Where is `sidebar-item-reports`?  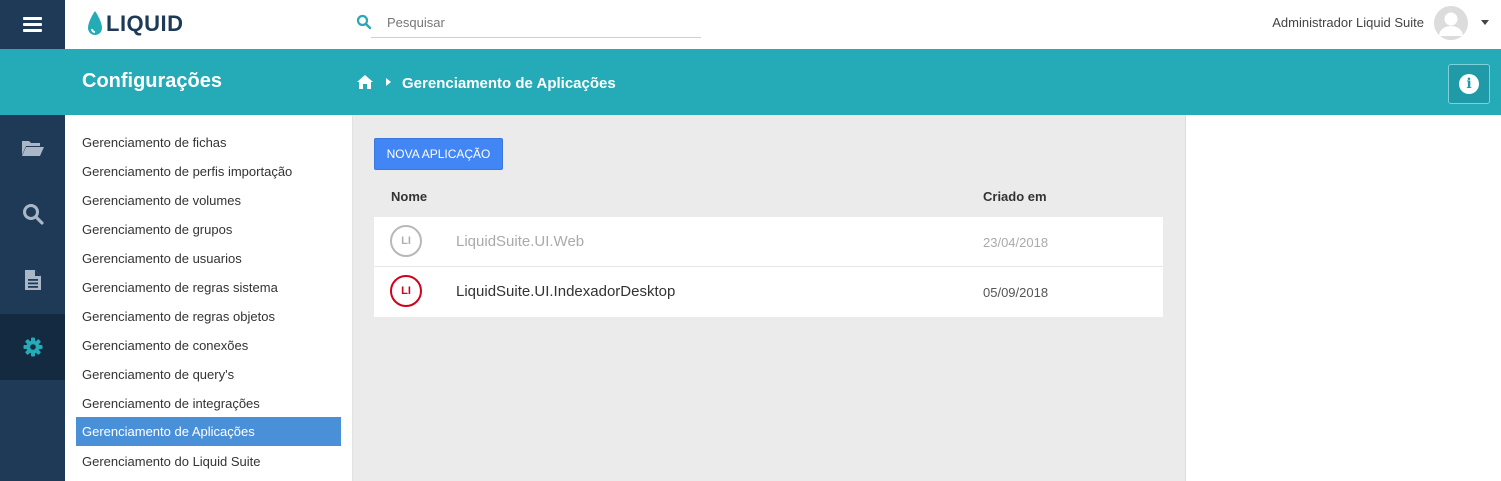 sidebar-item-reports is located at coordinates (32, 280).